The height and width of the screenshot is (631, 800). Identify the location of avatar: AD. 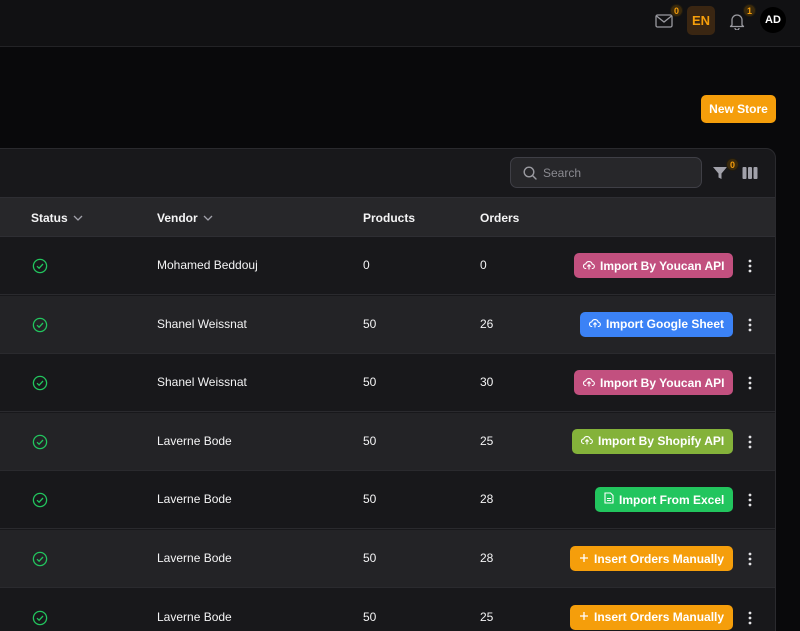
(773, 20).